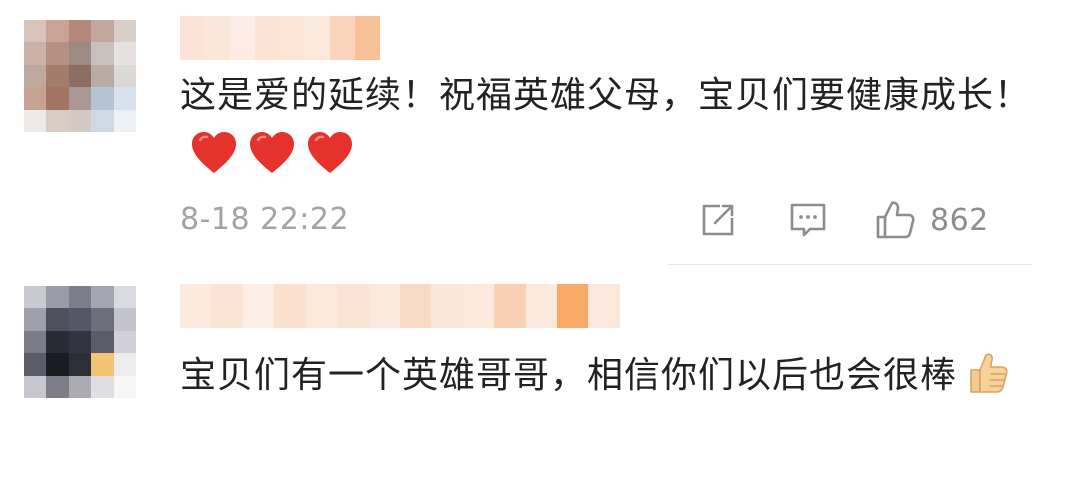  I want to click on comment-bubble-icon, so click(808, 220).